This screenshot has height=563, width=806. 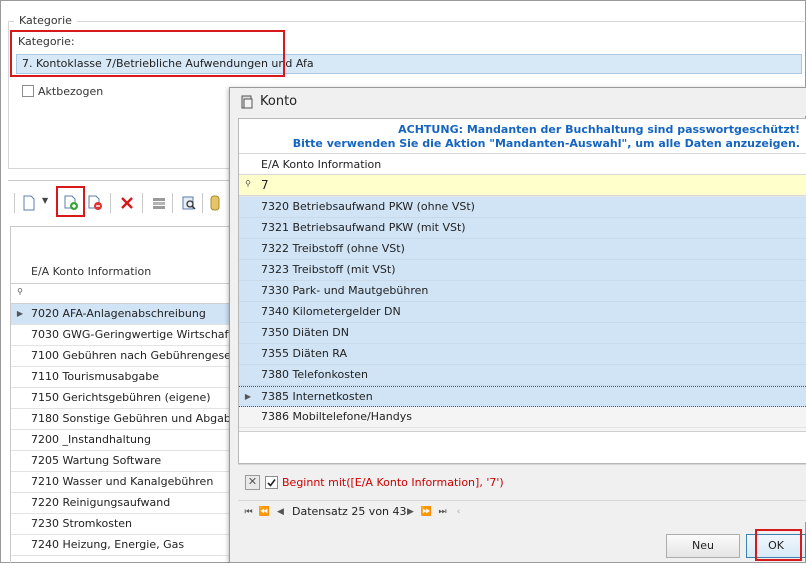 What do you see at coordinates (14, 203) in the screenshot?
I see `toolbar-grip` at bounding box center [14, 203].